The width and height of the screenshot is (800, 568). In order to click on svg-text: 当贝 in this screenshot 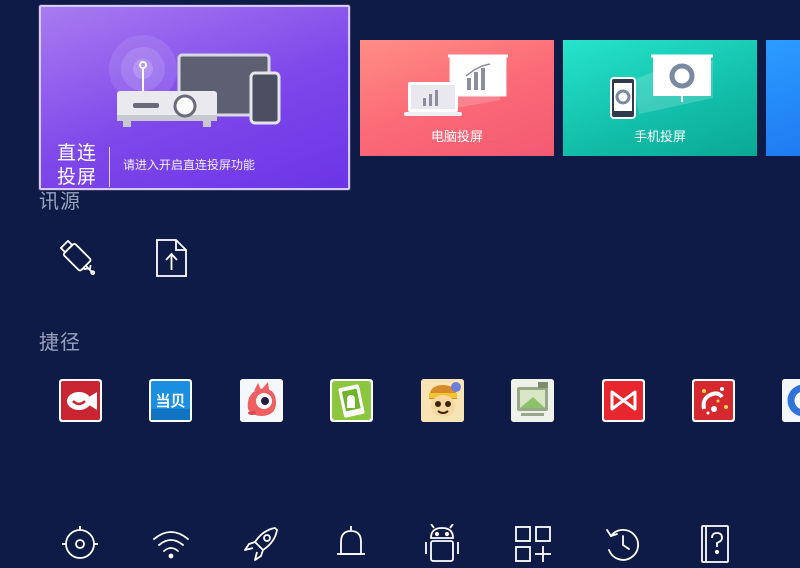, I will do `click(170, 401)`.